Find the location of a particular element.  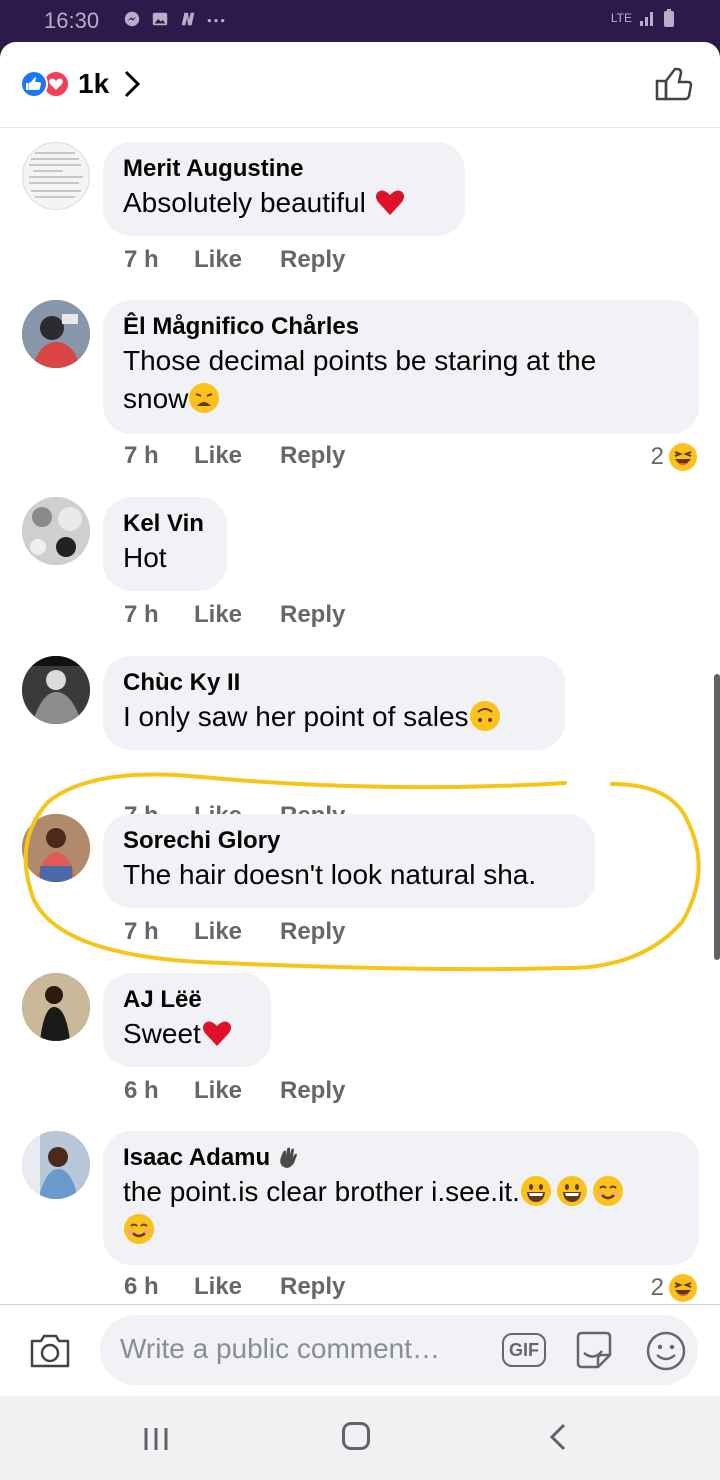

comment-text-content: the point.is clear brother i.see.it. is located at coordinates (321, 1191).